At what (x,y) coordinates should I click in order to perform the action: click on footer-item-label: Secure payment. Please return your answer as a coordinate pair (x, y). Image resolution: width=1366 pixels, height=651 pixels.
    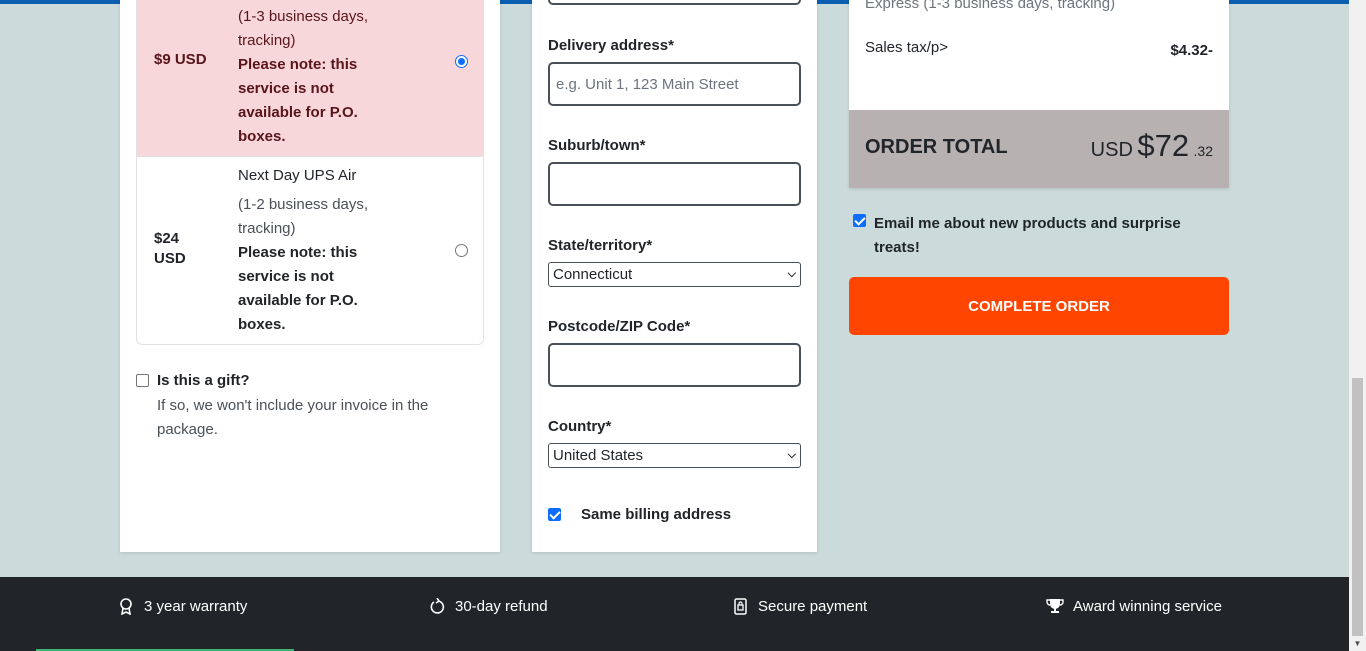
    Looking at the image, I should click on (813, 606).